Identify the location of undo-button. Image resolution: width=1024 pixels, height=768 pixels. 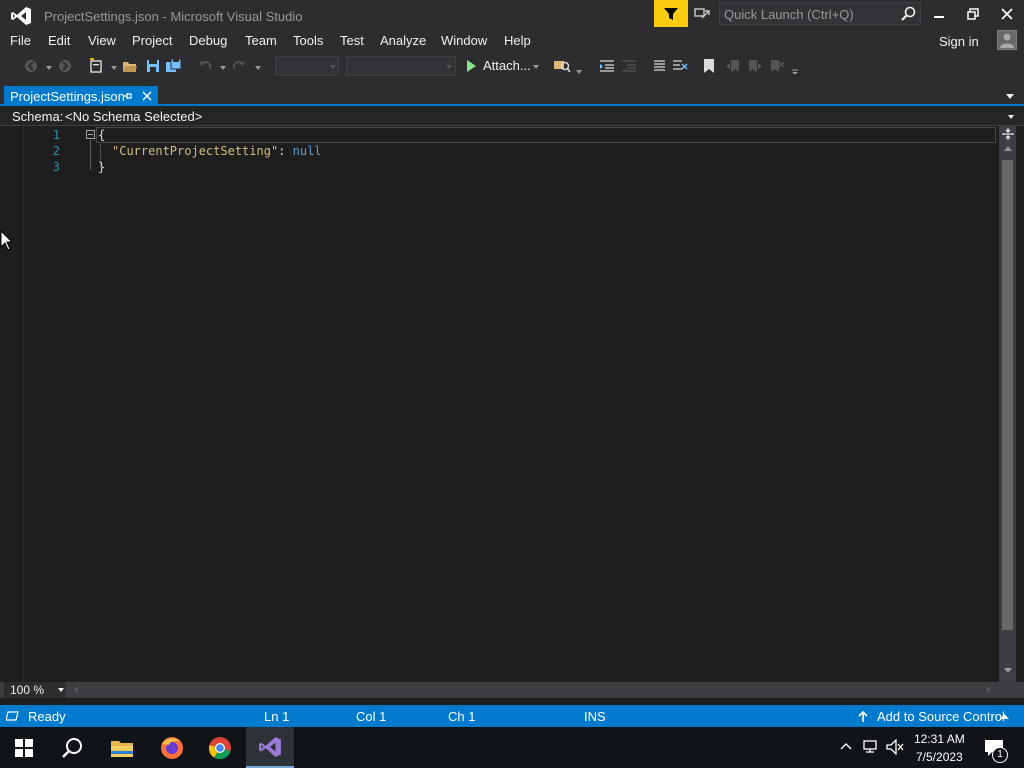
(205, 66).